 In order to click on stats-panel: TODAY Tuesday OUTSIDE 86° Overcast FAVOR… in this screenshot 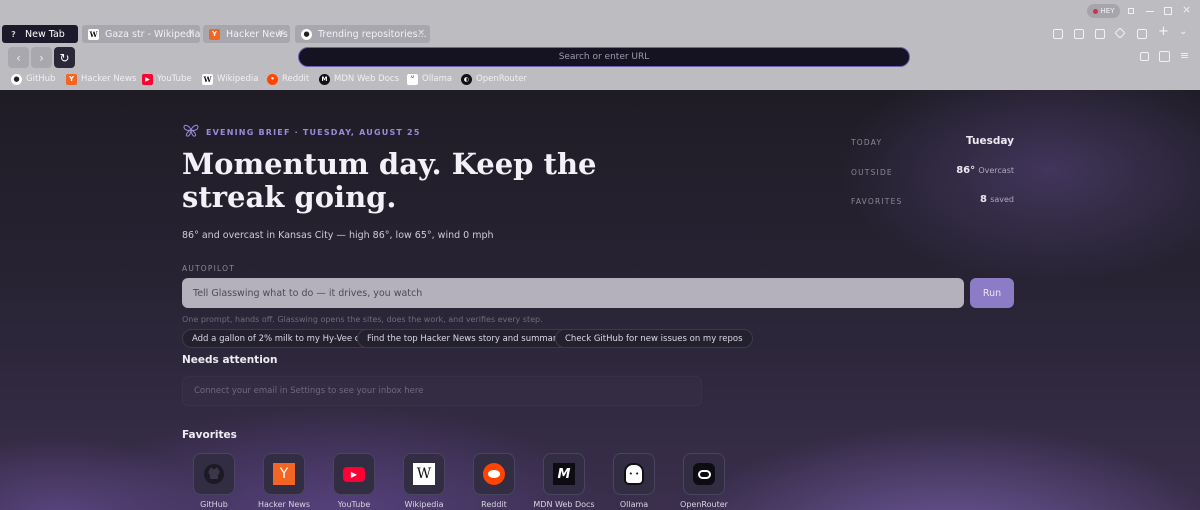, I will do `click(932, 170)`.